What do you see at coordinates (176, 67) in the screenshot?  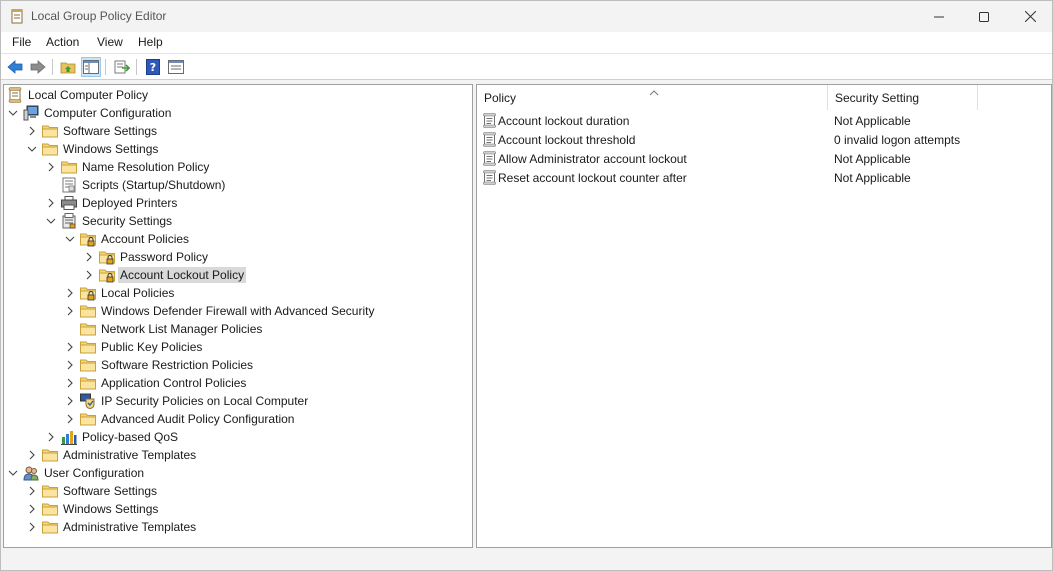 I see `properties-button` at bounding box center [176, 67].